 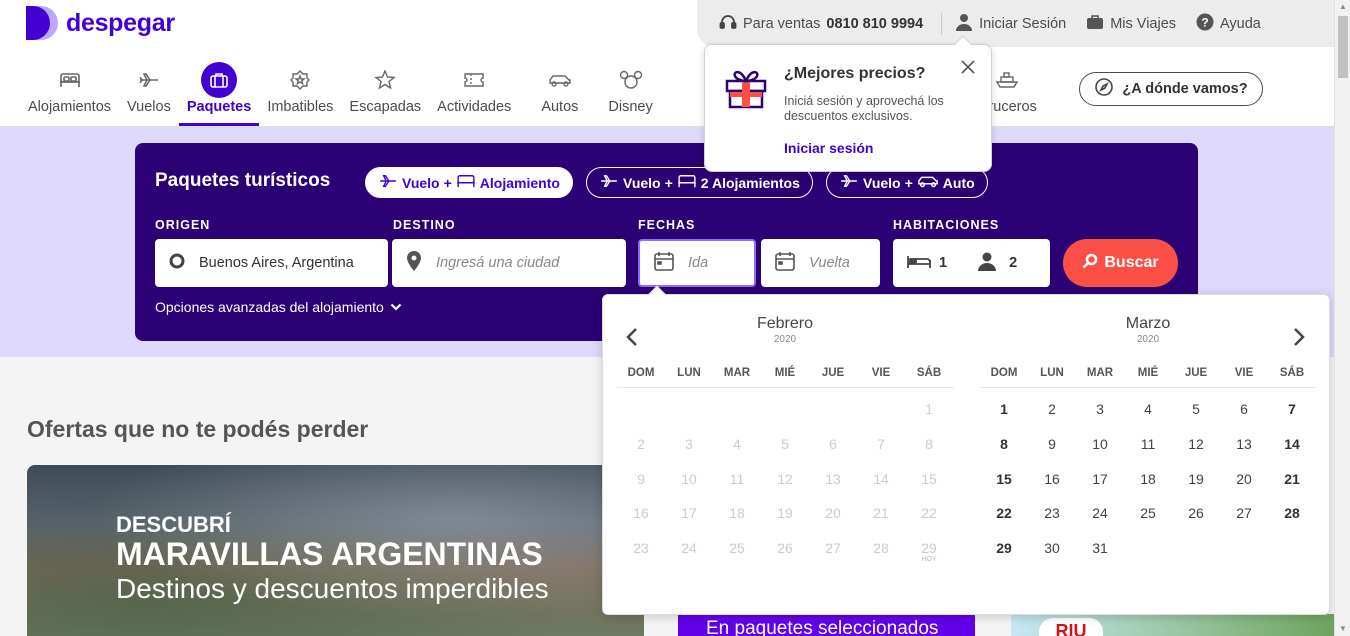 I want to click on day-number: 17, so click(x=1100, y=478).